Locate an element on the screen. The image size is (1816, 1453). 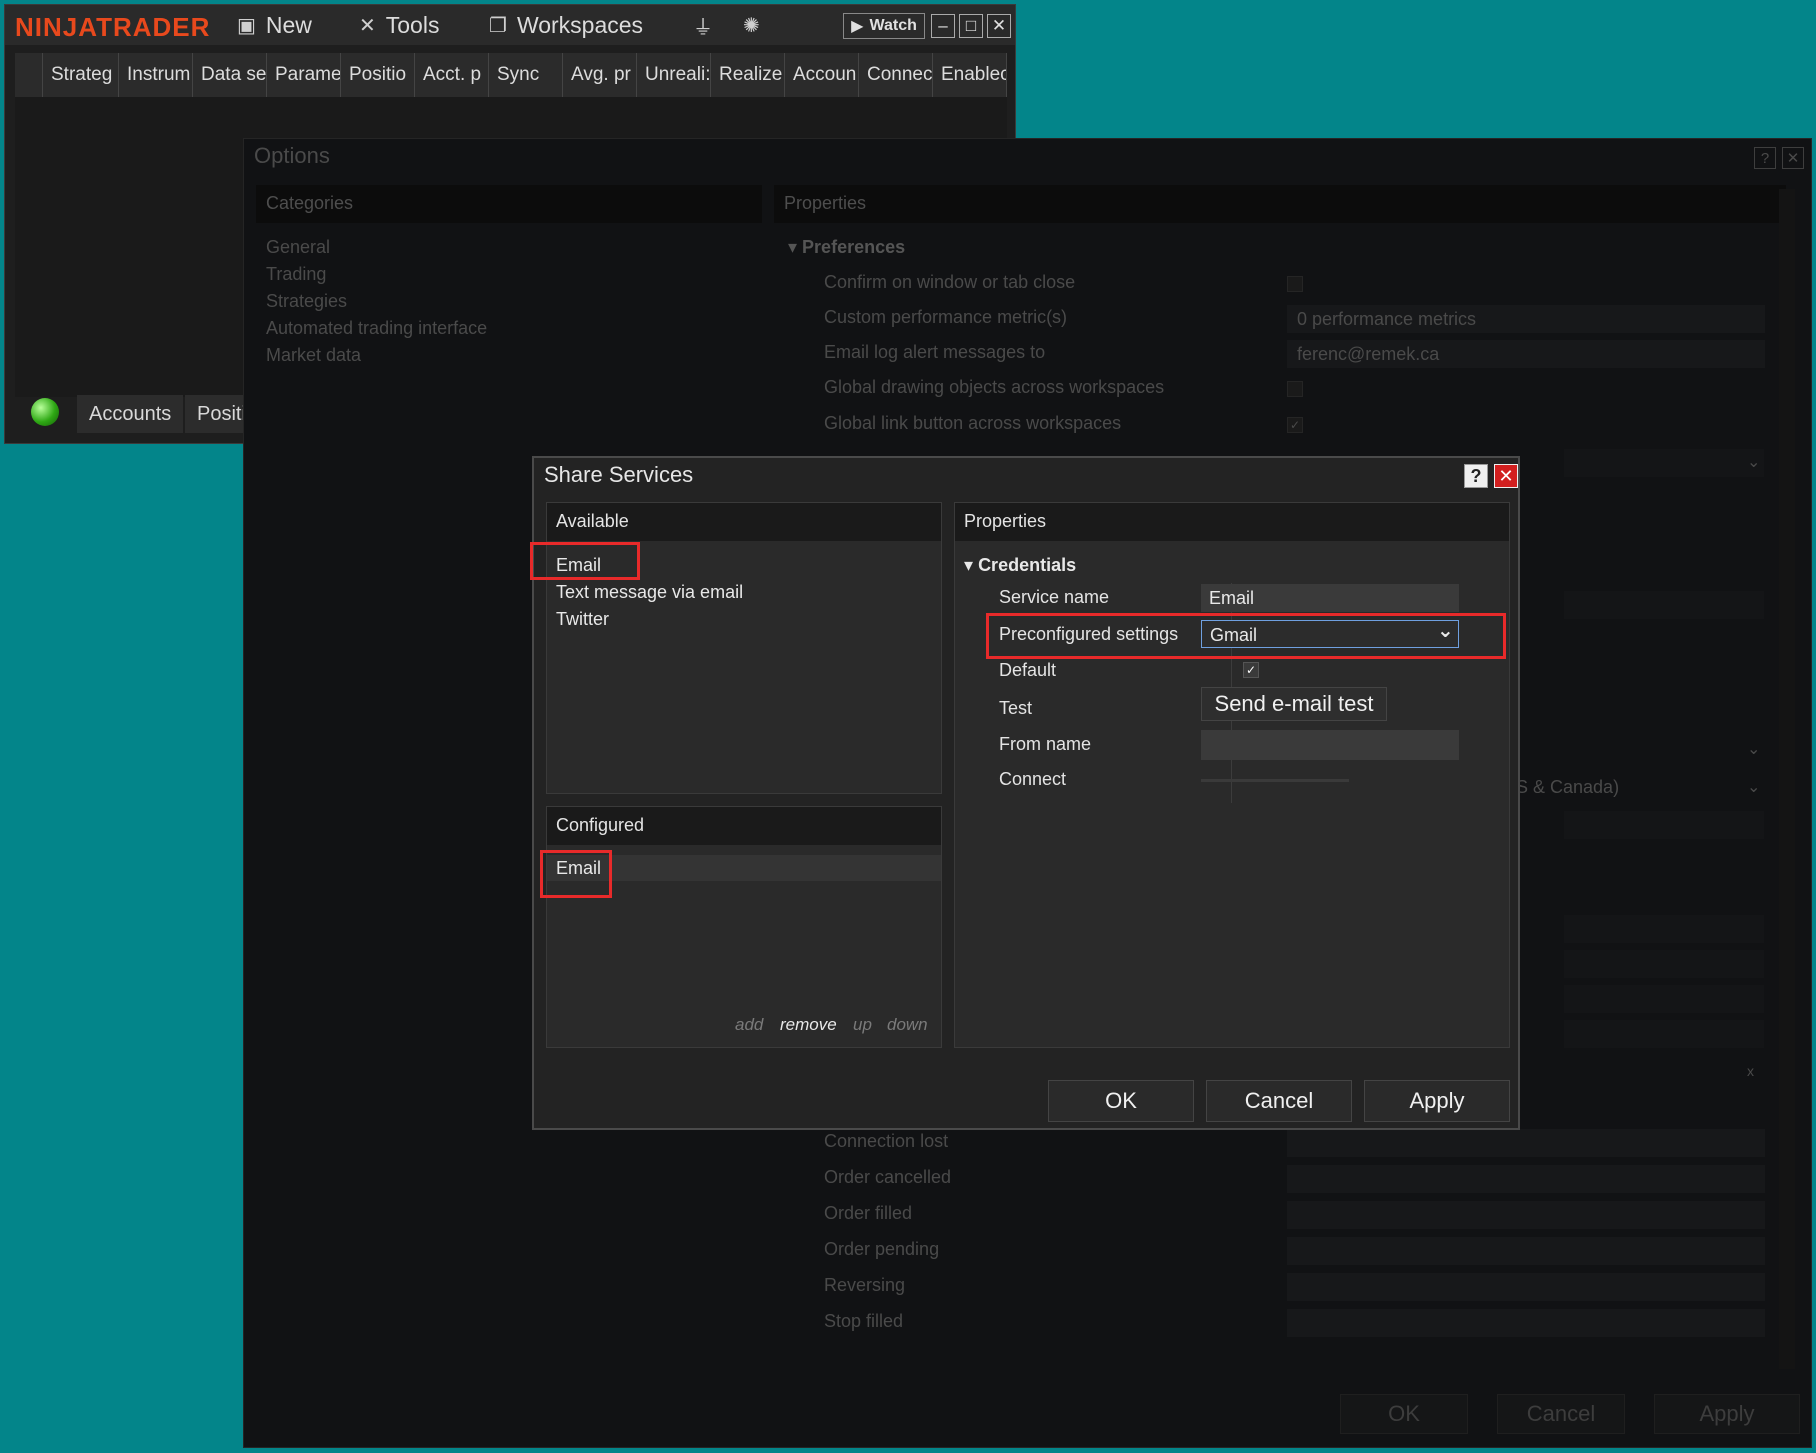
options-apply-button: Apply is located at coordinates (1727, 1414).